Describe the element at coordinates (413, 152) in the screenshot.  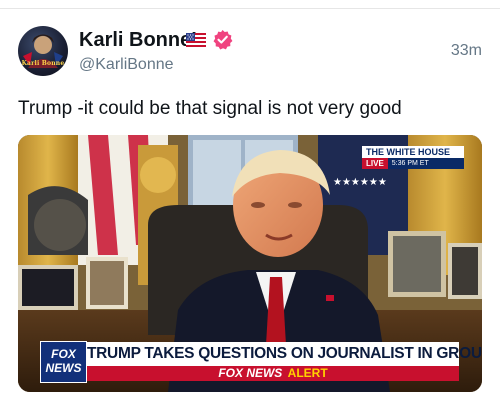
I see `live-bug-title: THE WHITE HOUSE` at that location.